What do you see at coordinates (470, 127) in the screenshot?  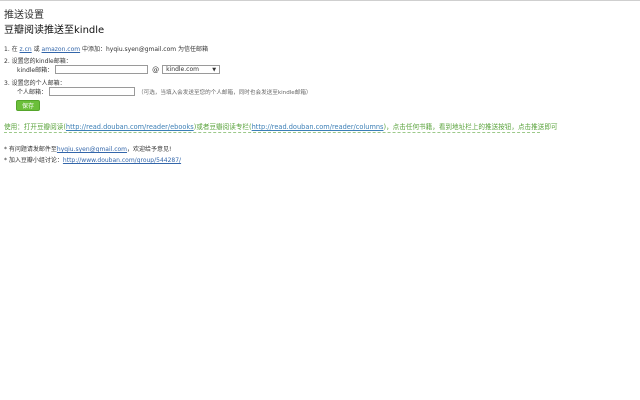 I see `usage-suffix: )，点击任何书籍，看到地址栏上的推送按钮，点击推送即可` at bounding box center [470, 127].